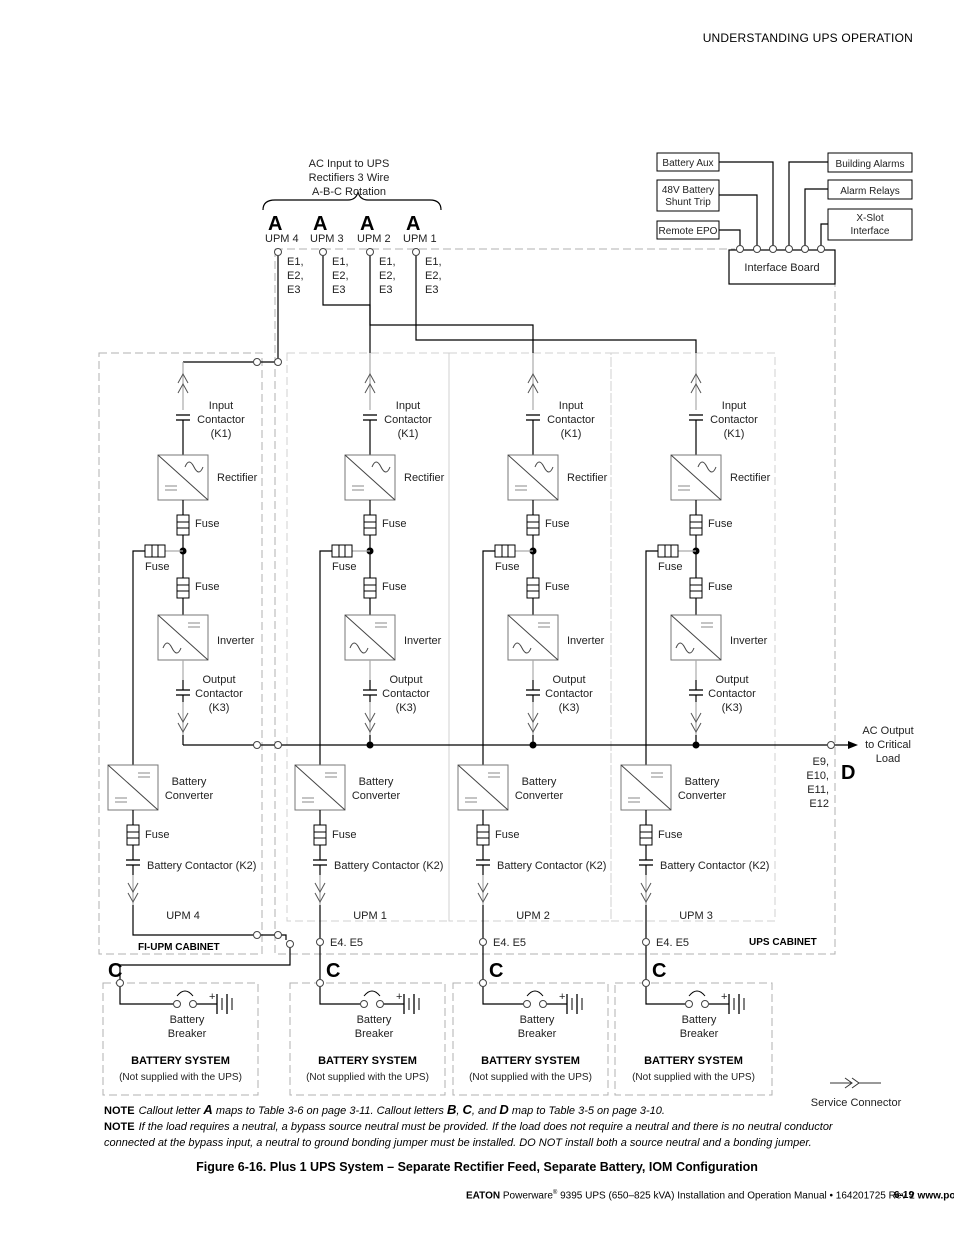  I want to click on feed-upm1, so click(556, 304).